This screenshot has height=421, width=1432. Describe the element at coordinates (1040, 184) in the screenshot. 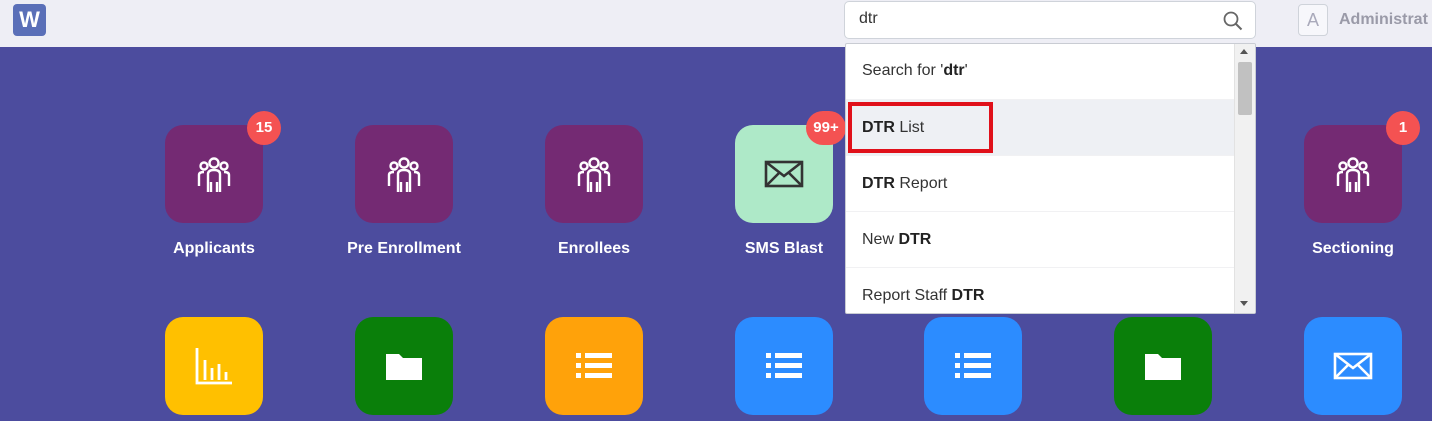

I see `dtr-report-item: DTR Report` at that location.